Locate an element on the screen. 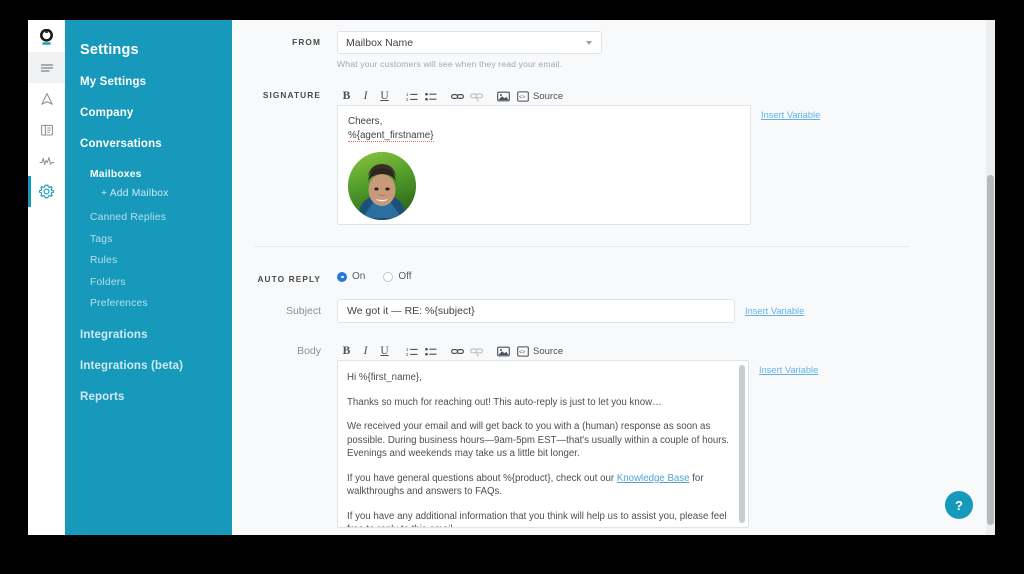  sidebar-item-folders: Folders is located at coordinates (148, 282).